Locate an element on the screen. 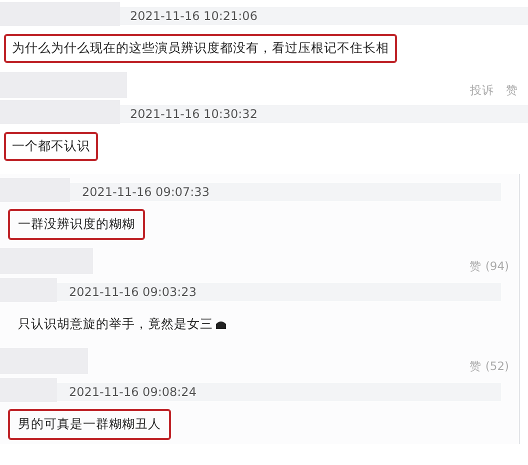 Image resolution: width=528 pixels, height=465 pixels. timestamp: 2021-11-16 10:21:06 is located at coordinates (194, 16).